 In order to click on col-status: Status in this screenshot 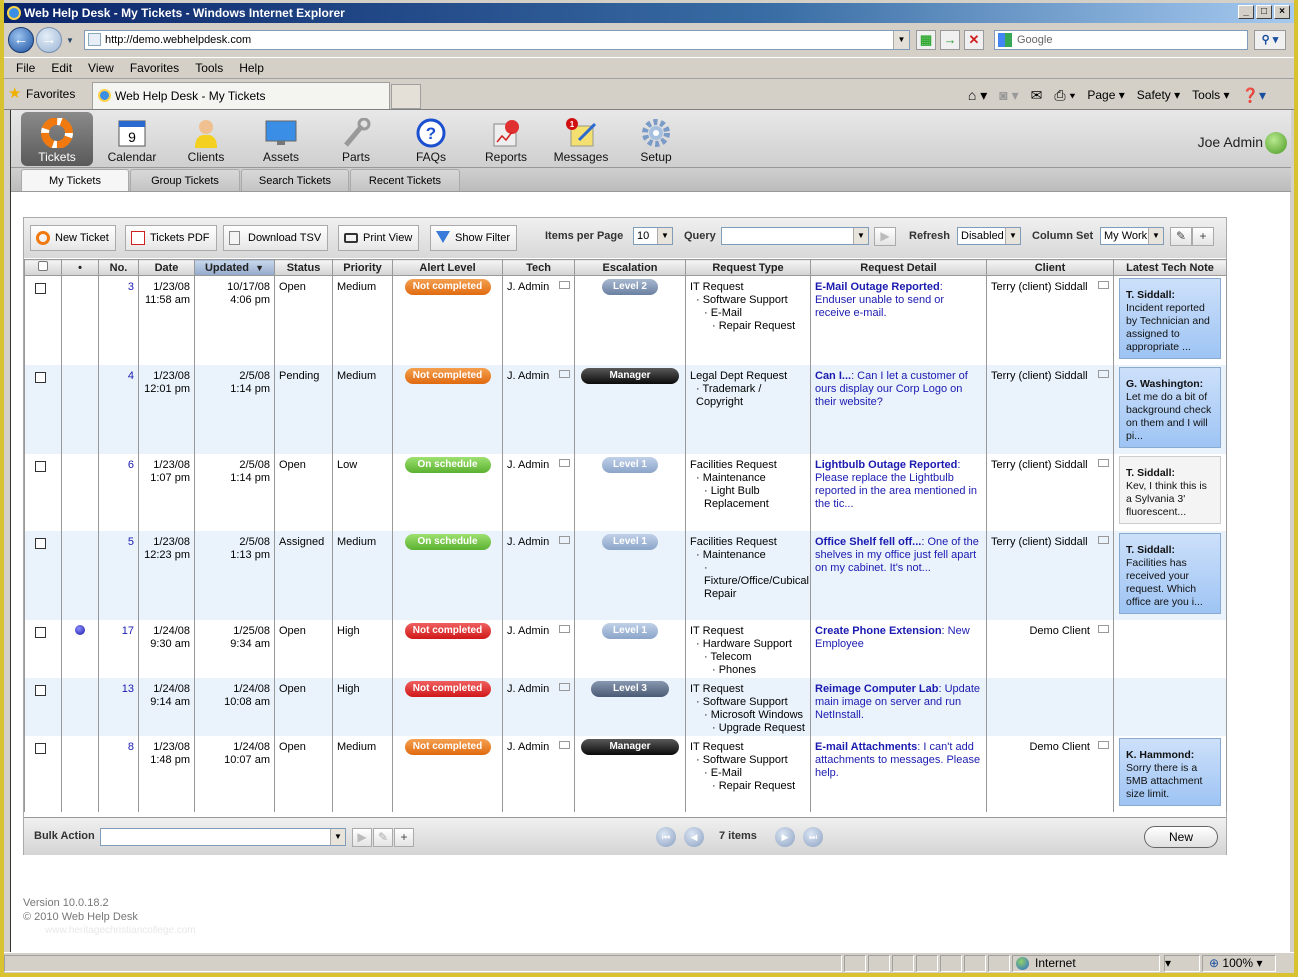, I will do `click(303, 267)`.